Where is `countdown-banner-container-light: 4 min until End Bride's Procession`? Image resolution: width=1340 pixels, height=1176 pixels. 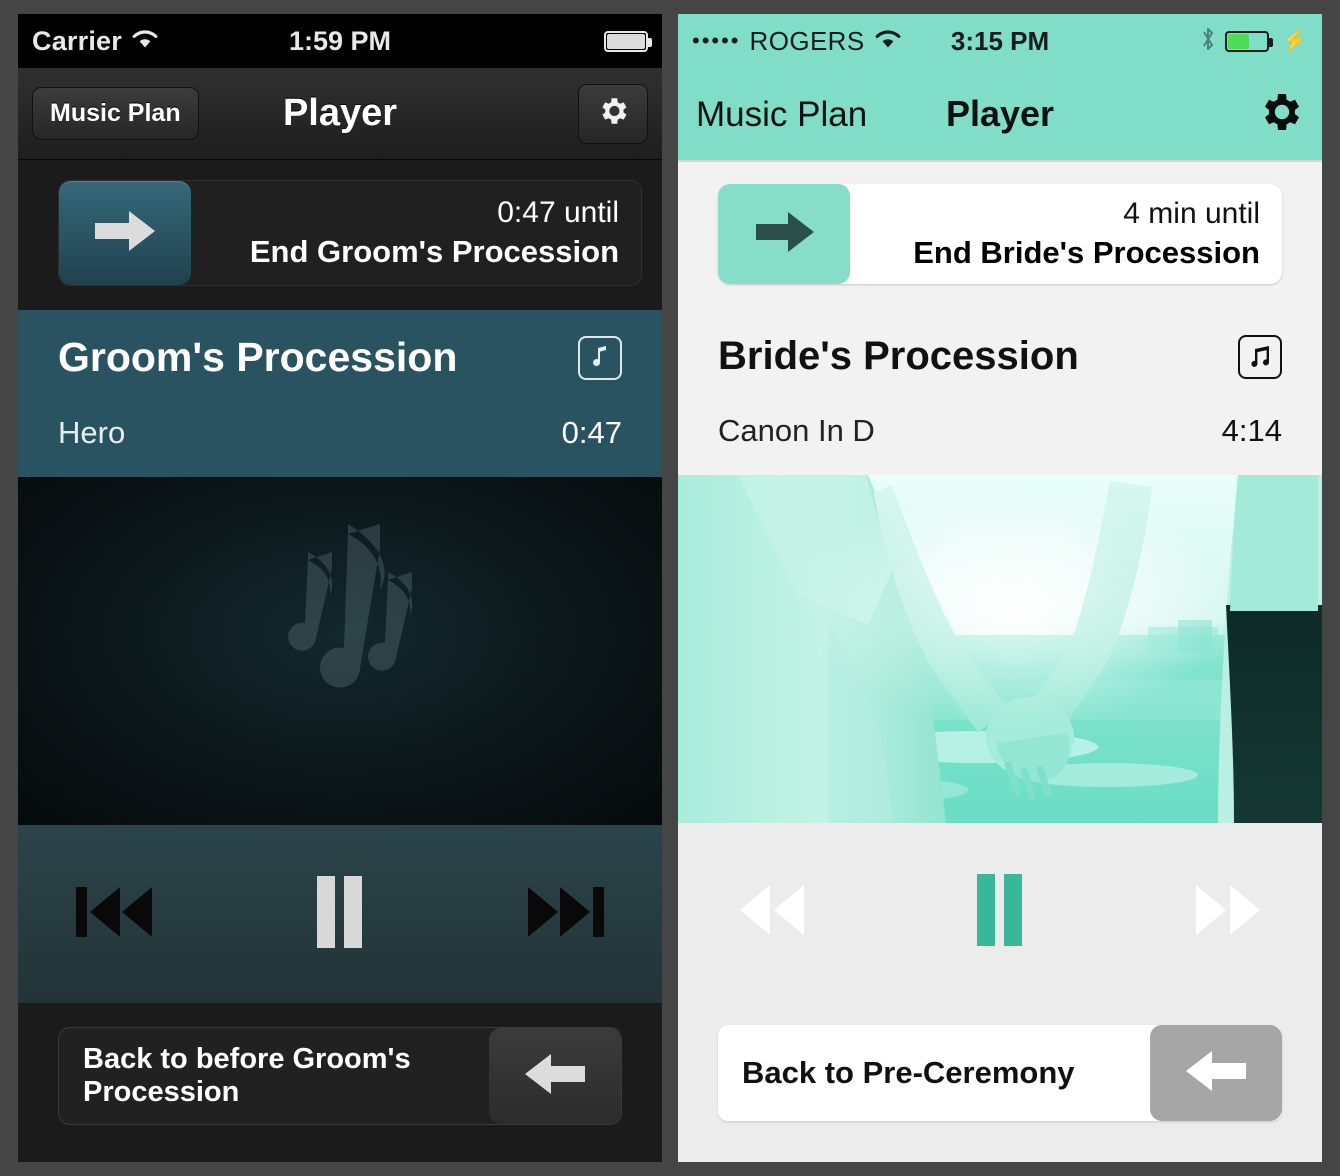 countdown-banner-container-light: 4 min until End Bride's Procession is located at coordinates (1000, 236).